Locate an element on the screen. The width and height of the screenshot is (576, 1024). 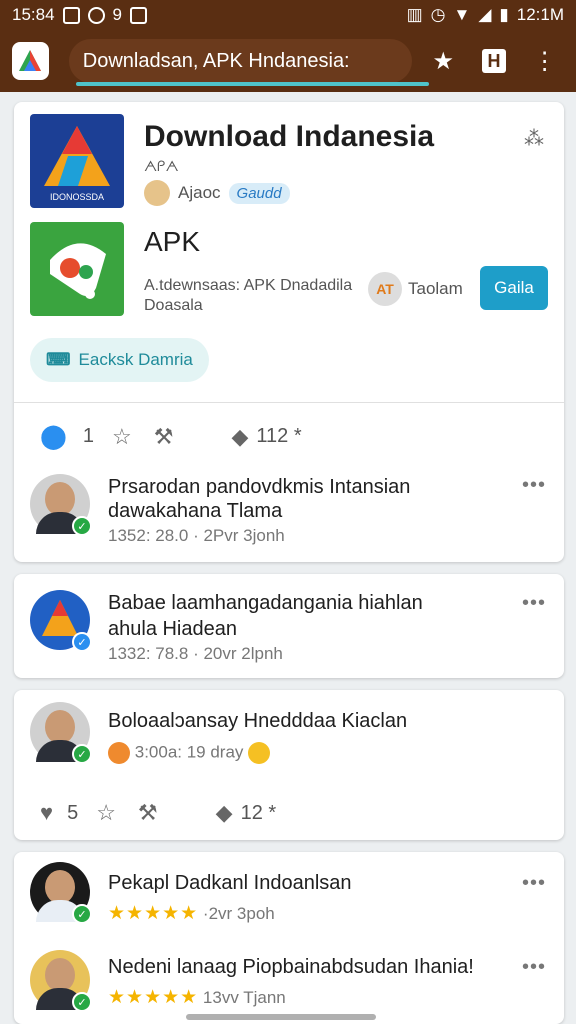
apk-tag: AT Taolam is located at coordinates (415, 289).